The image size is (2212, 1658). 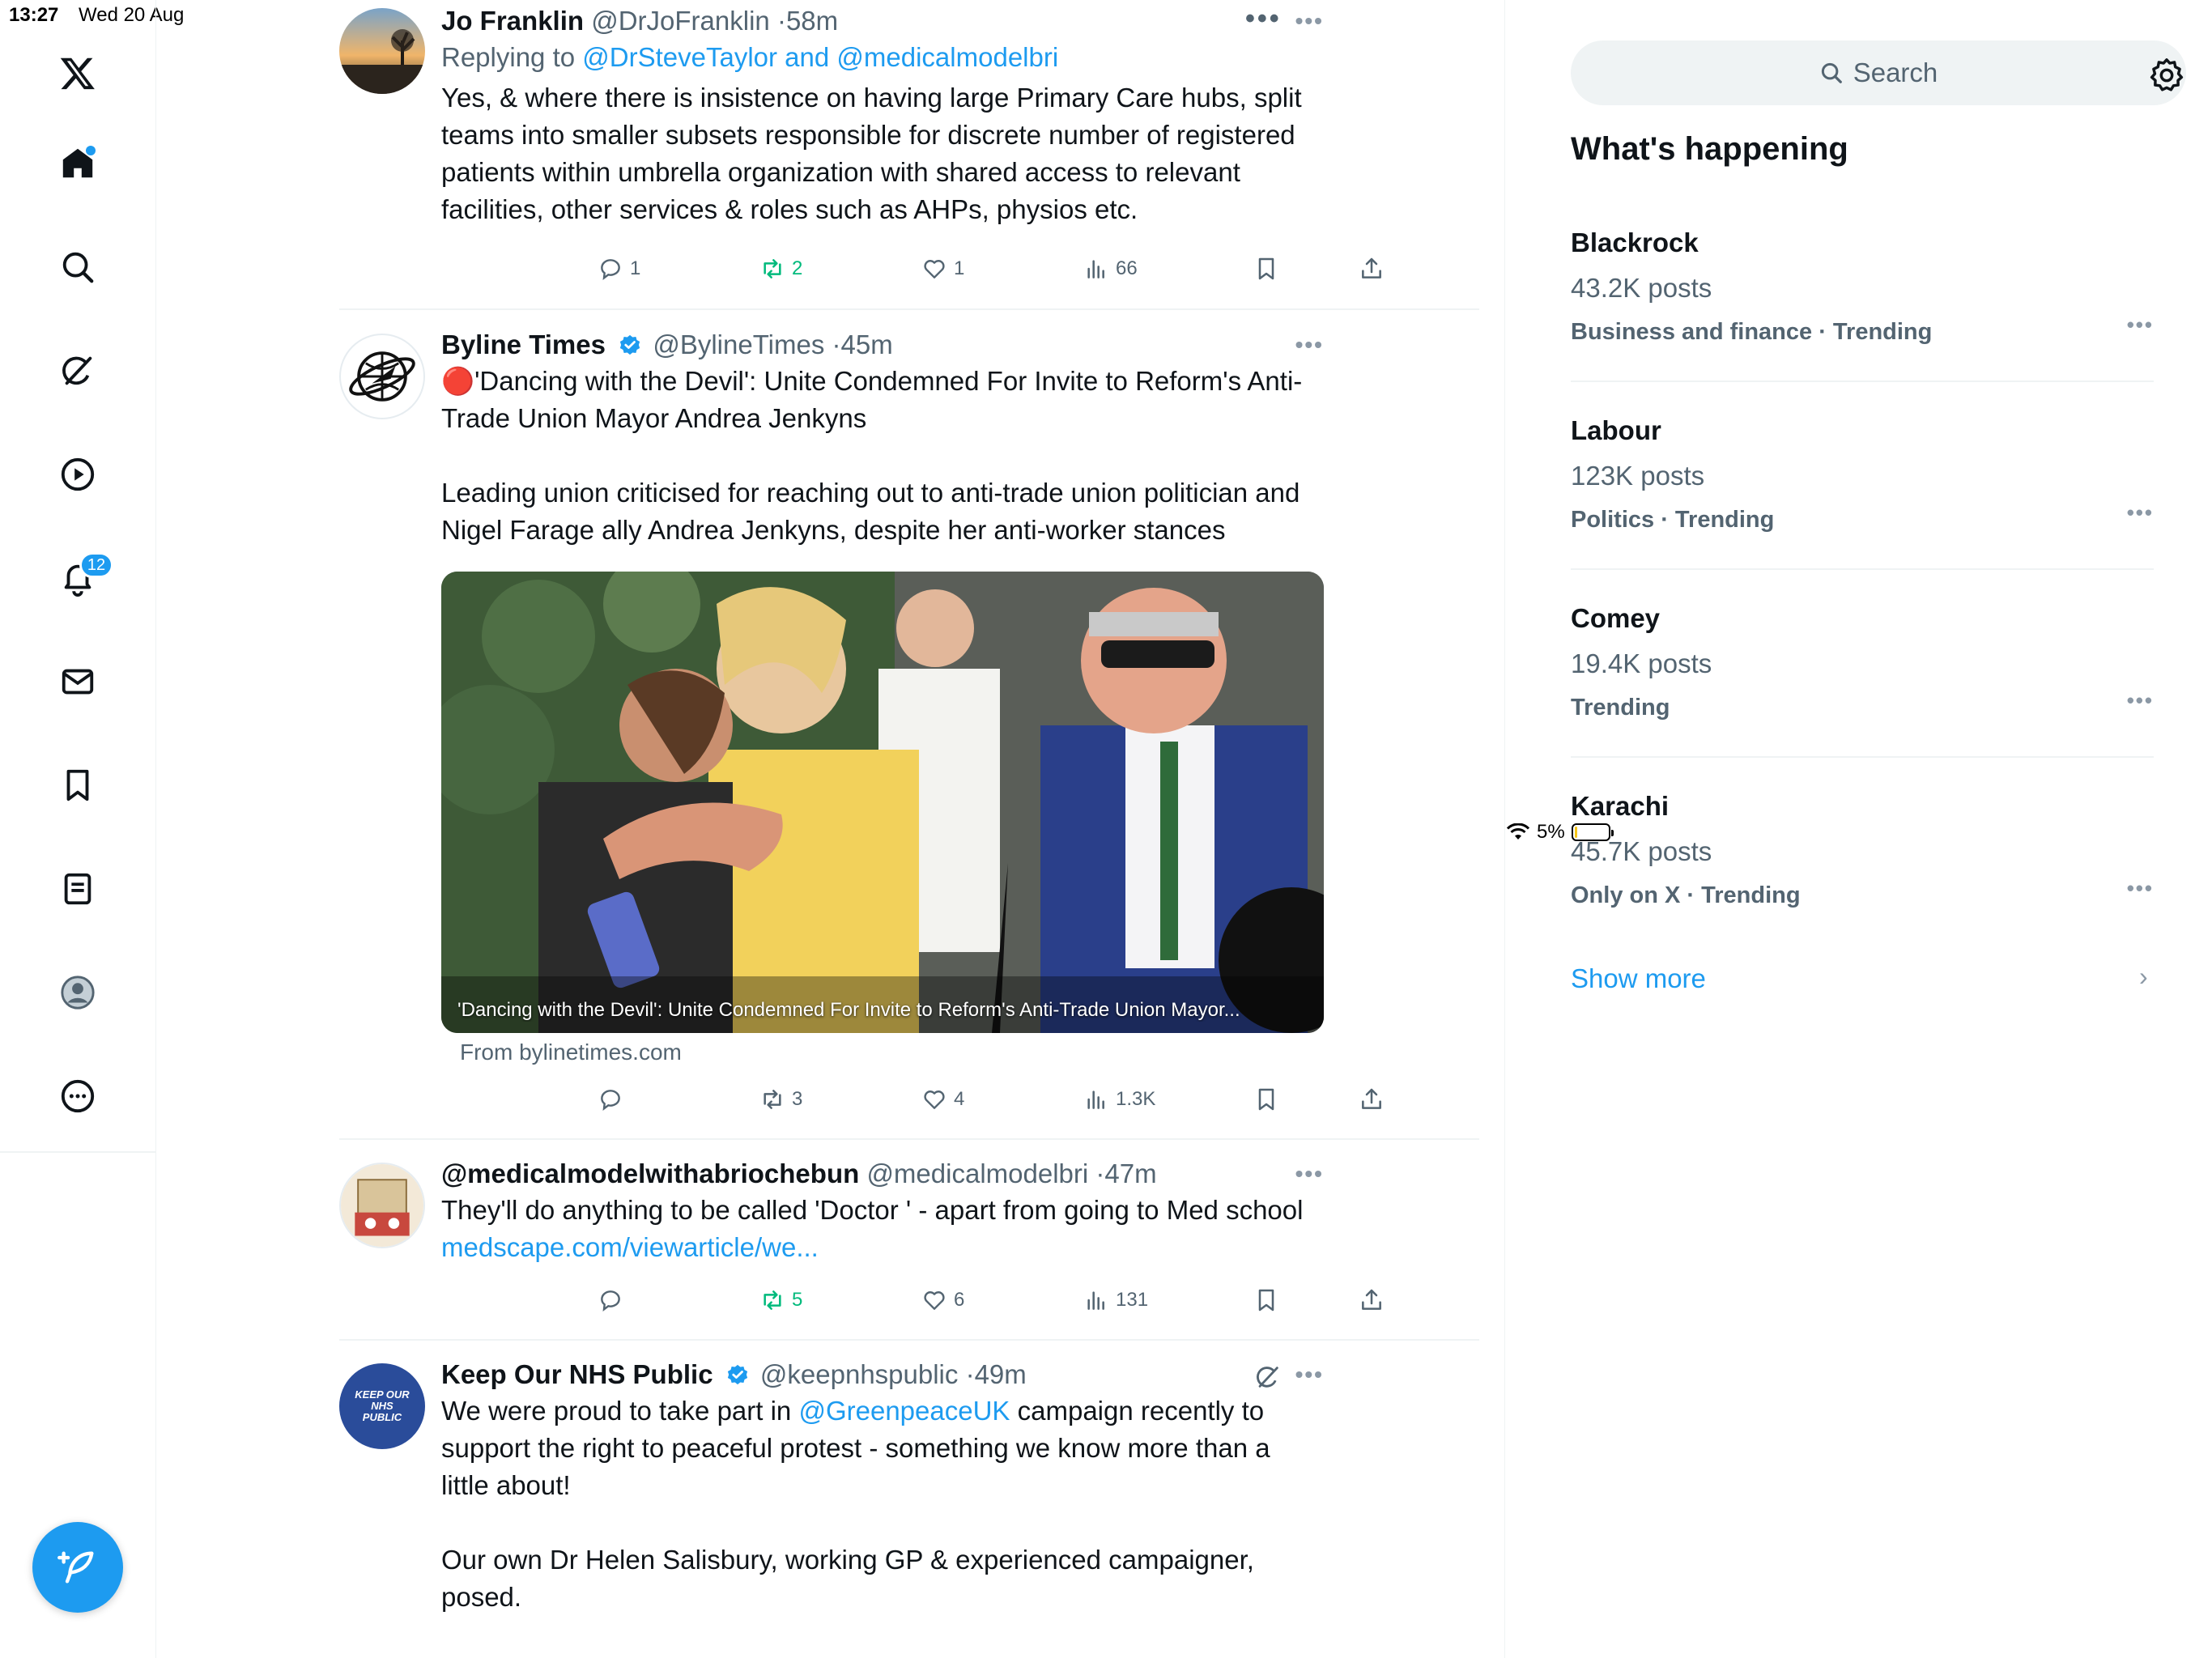 I want to click on show-more-link: Show more, so click(x=1639, y=978).